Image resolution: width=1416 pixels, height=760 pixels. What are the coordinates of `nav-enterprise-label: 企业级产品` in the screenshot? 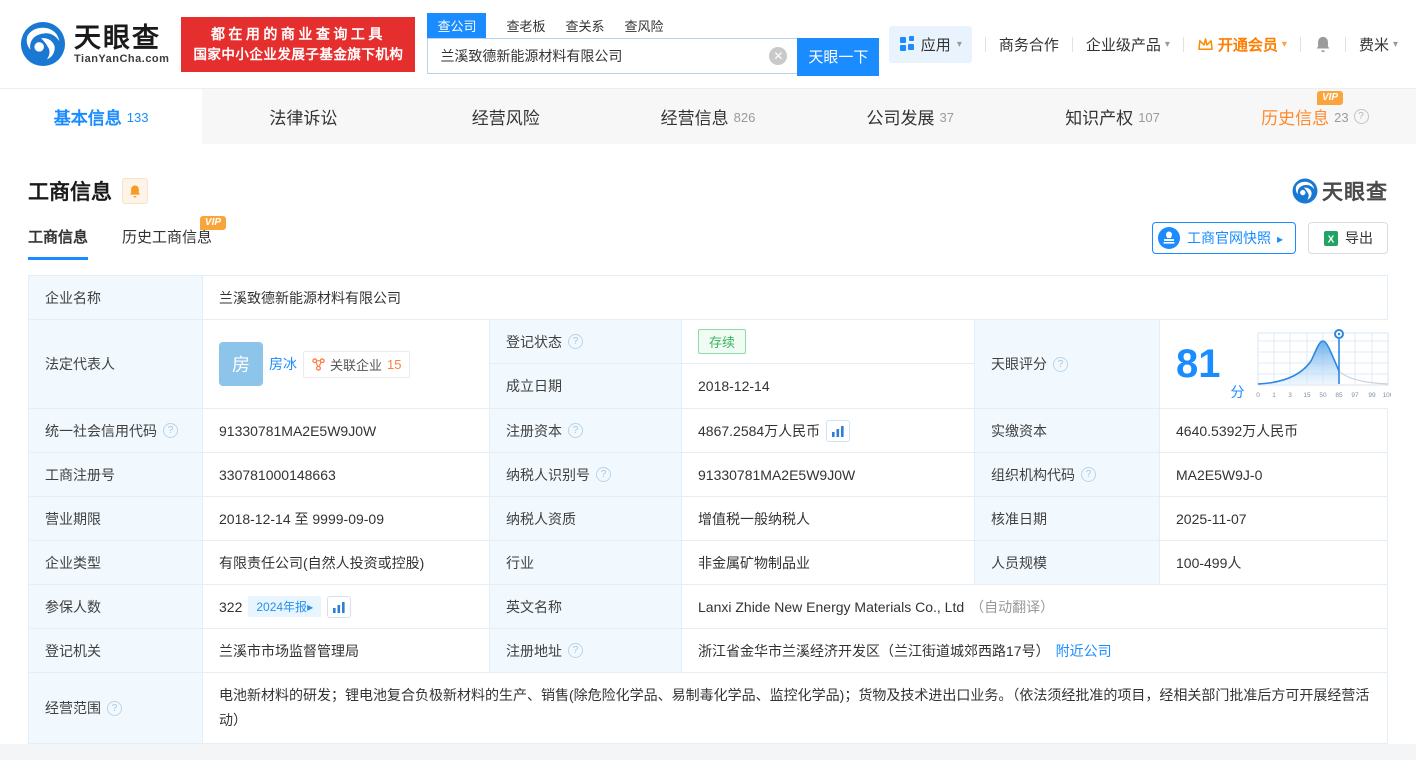 It's located at (1123, 45).